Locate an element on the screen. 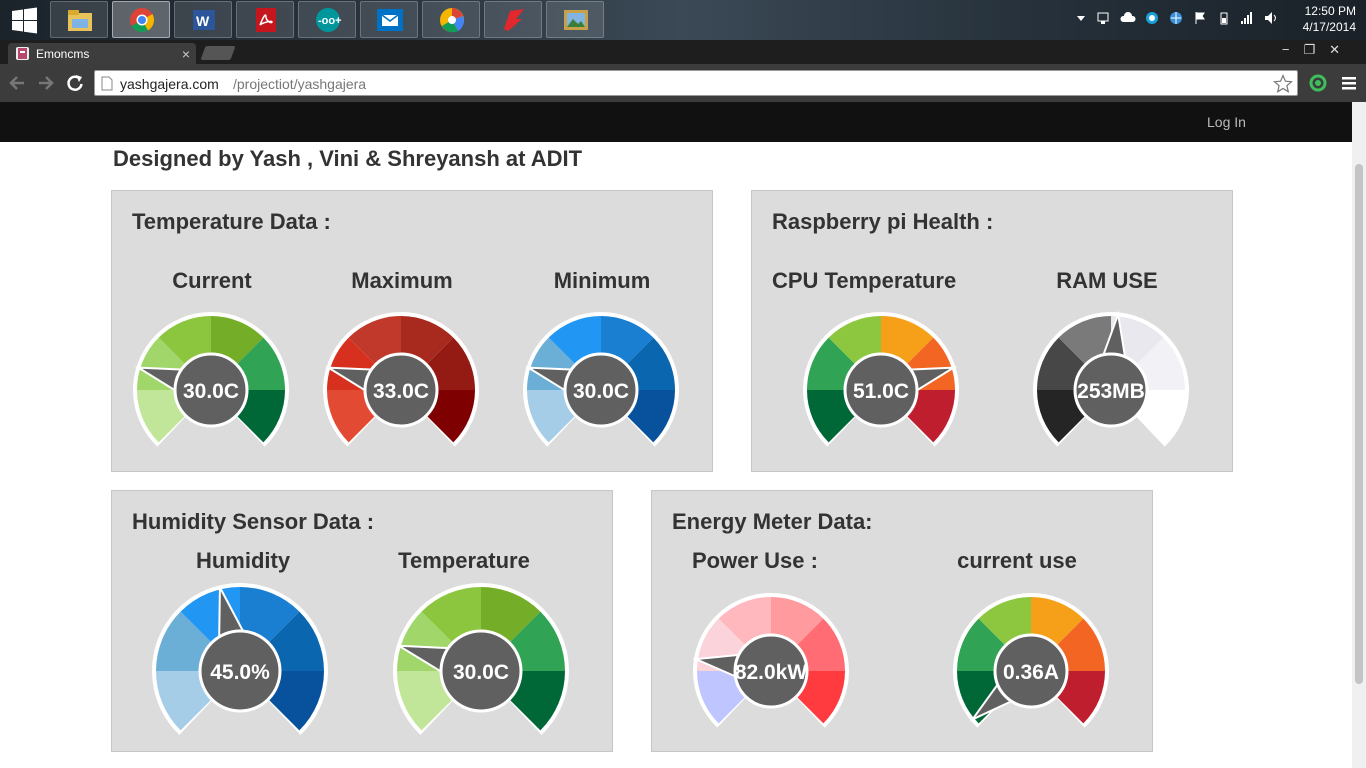 This screenshot has width=1366, height=768. reload-icon is located at coordinates (75, 83).